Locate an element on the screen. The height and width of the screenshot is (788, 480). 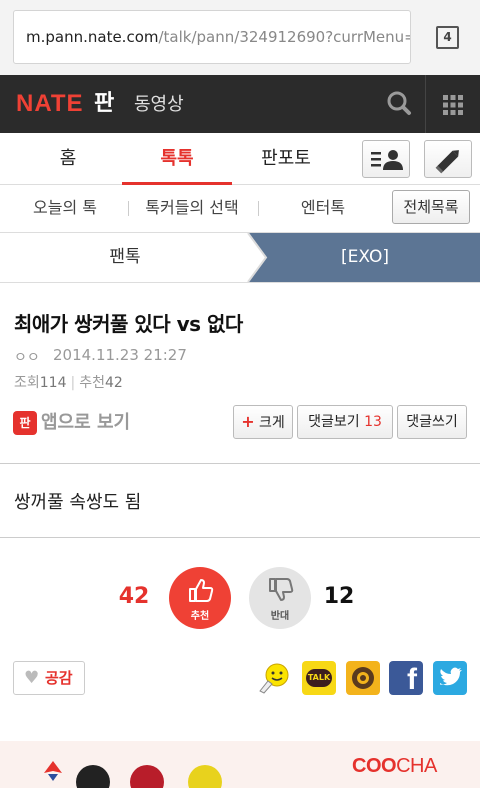
coocha-logo-bold: COO is located at coordinates (374, 766).